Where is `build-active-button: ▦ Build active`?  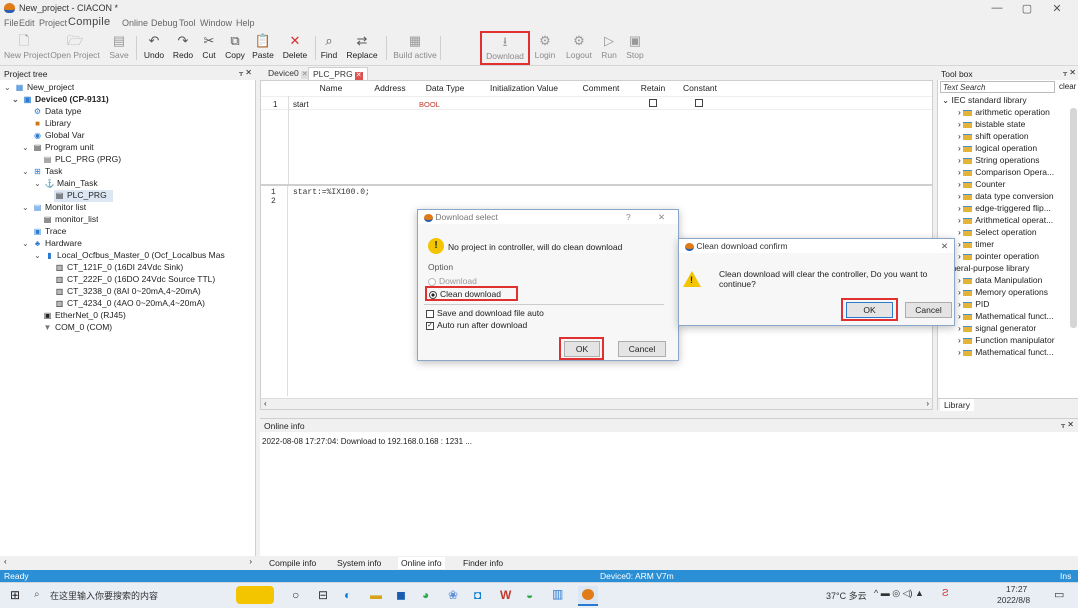 build-active-button: ▦ Build active is located at coordinates (415, 48).